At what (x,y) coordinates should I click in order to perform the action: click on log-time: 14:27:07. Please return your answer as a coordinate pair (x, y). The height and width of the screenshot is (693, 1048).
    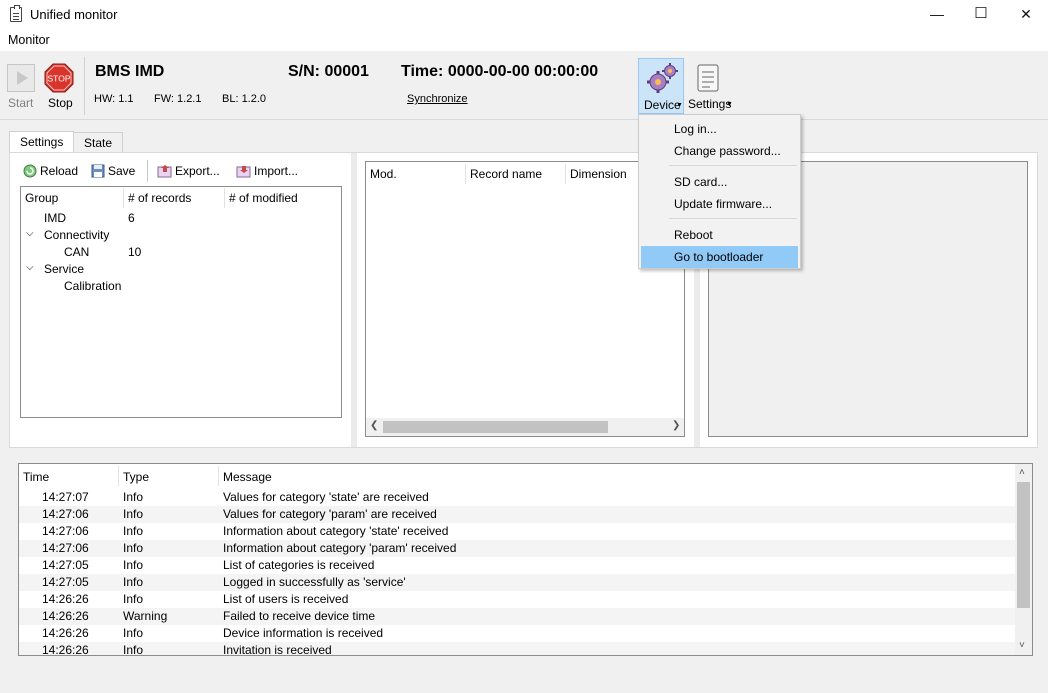
    Looking at the image, I should click on (65, 497).